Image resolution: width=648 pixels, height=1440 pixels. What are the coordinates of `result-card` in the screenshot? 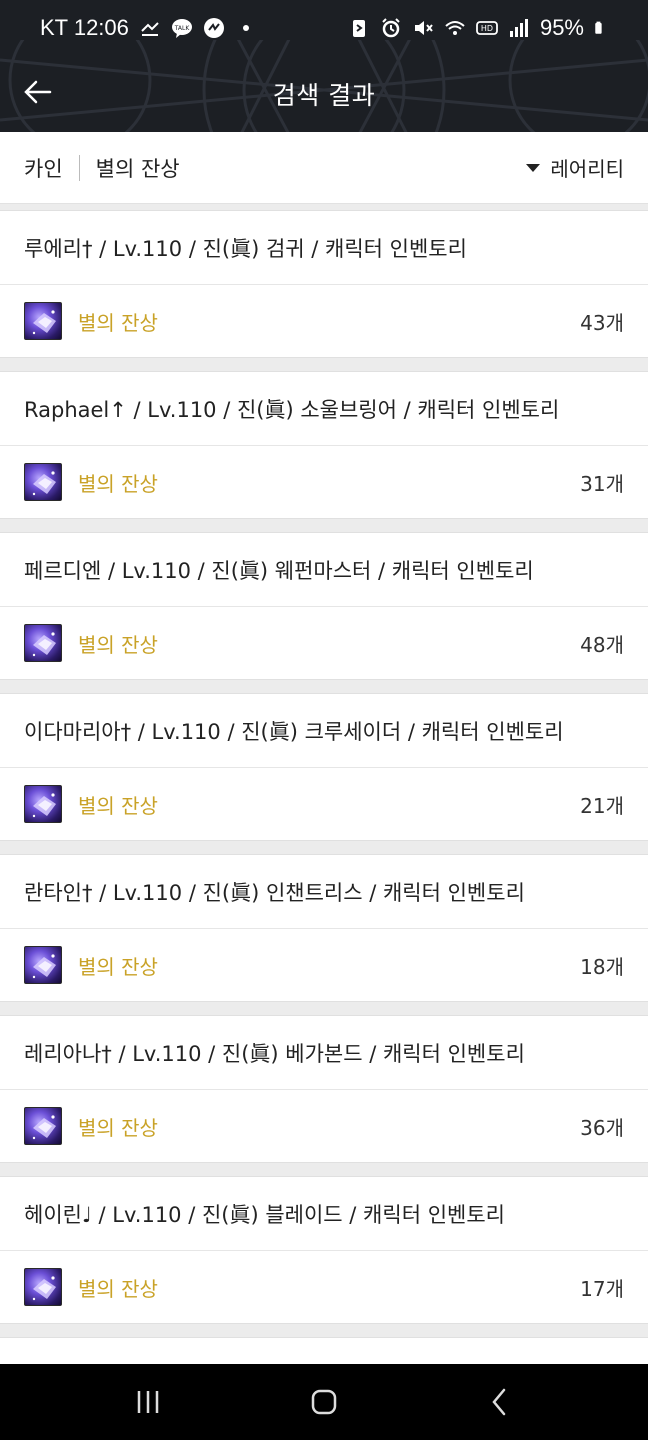 It's located at (324, 1350).